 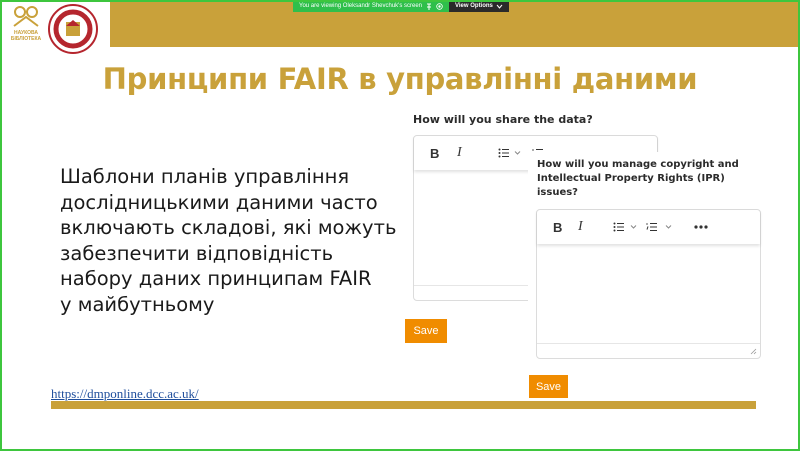 I want to click on copyright-editor: B I, so click(x=648, y=284).